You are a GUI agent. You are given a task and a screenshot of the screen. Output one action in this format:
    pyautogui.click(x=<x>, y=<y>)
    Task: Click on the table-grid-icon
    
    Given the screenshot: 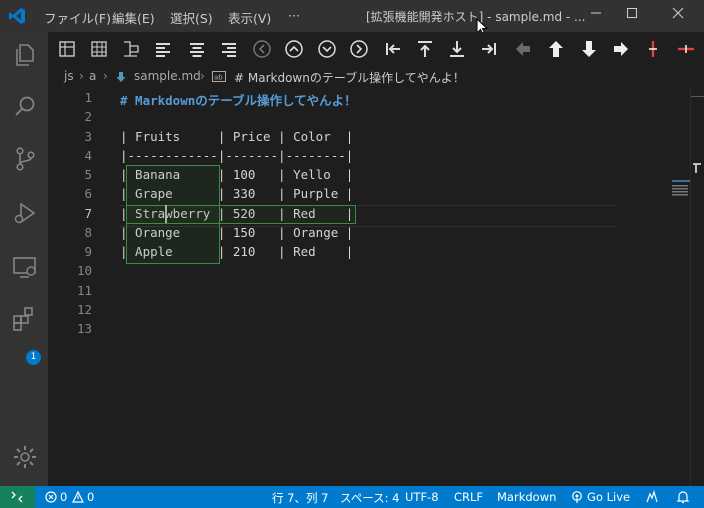 What is the action you would take?
    pyautogui.click(x=99, y=49)
    